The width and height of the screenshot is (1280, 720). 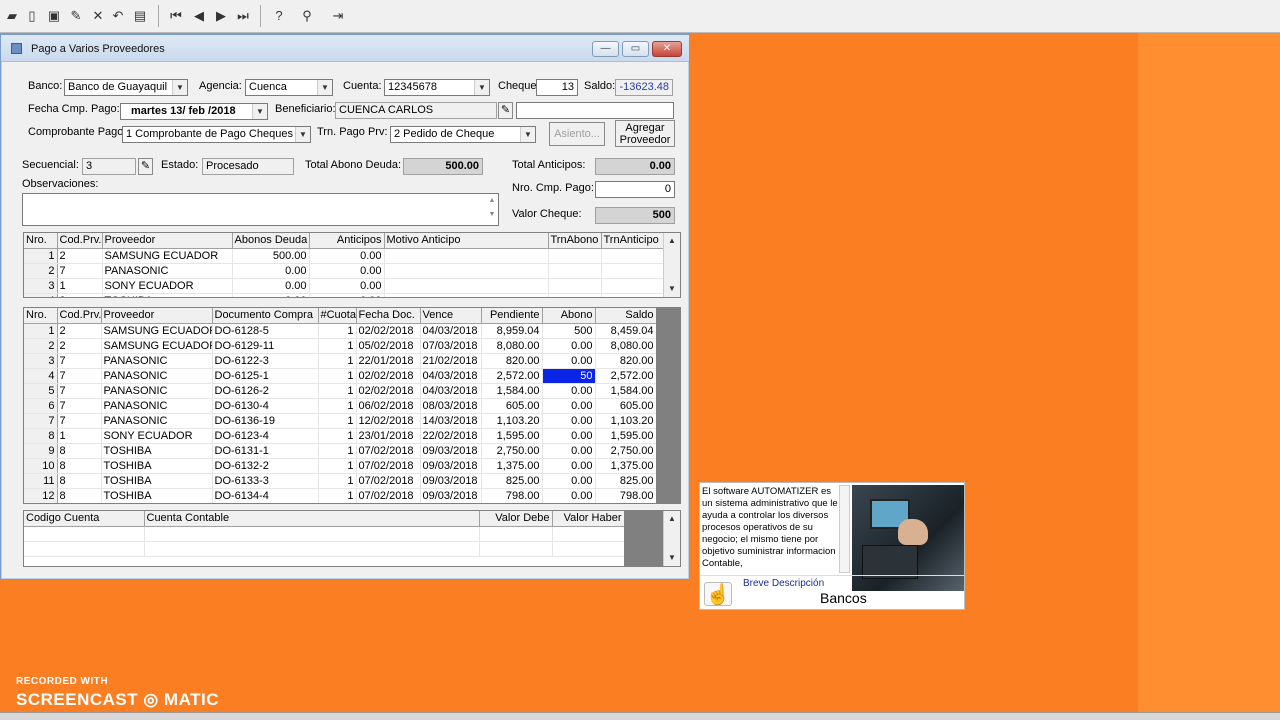 What do you see at coordinates (451, 361) in the screenshot?
I see `table-cell: 21/02/2018` at bounding box center [451, 361].